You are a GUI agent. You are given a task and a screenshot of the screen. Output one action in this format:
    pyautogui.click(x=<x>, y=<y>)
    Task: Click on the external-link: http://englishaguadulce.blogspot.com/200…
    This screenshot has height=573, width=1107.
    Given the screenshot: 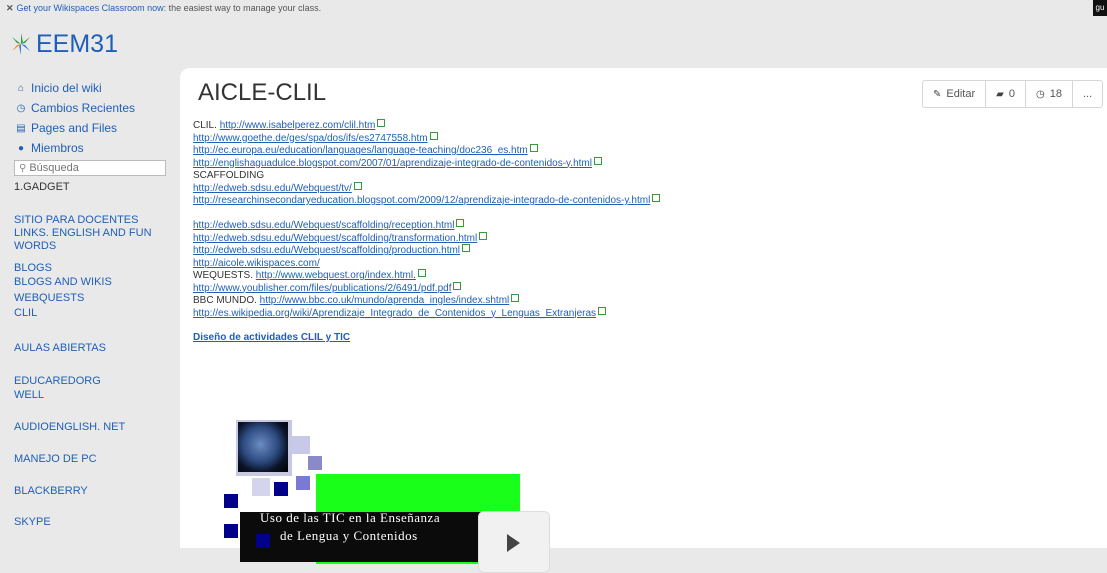 What is the action you would take?
    pyautogui.click(x=392, y=163)
    